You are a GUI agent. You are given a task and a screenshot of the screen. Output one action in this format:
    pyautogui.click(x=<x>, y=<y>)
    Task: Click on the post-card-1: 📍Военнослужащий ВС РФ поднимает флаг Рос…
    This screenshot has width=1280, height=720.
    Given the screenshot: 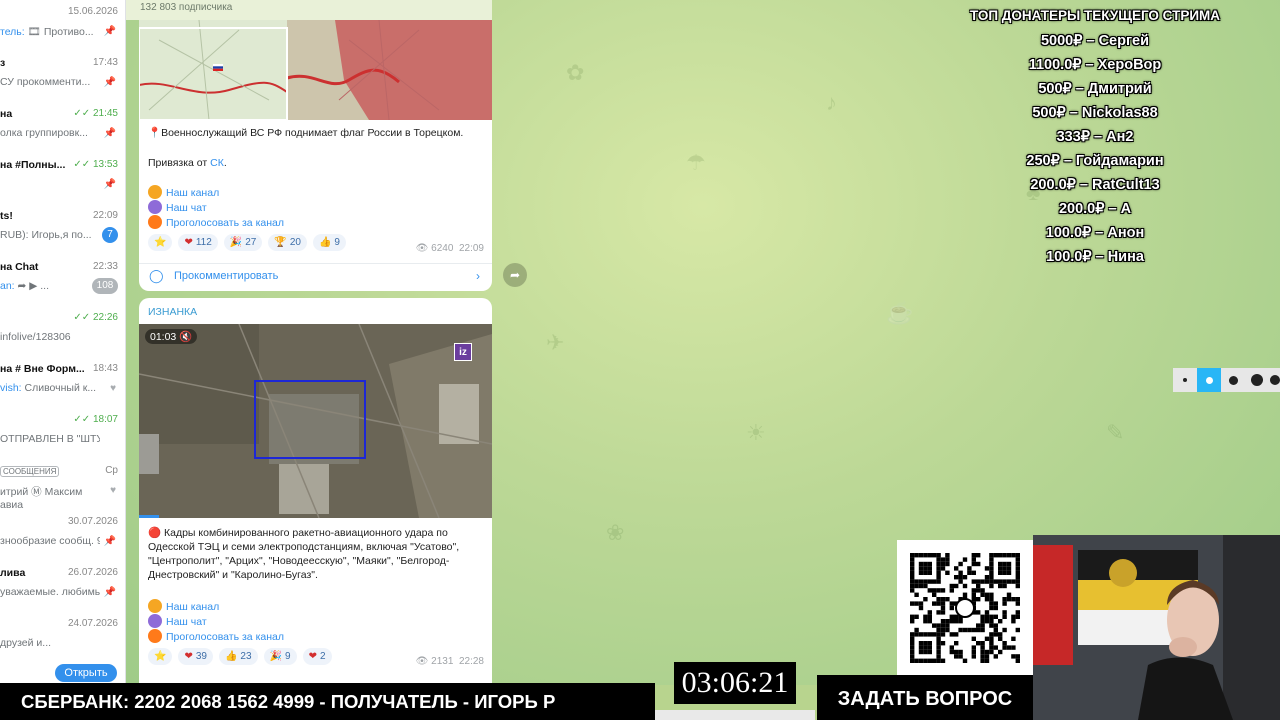 What is the action you would take?
    pyautogui.click(x=315, y=155)
    